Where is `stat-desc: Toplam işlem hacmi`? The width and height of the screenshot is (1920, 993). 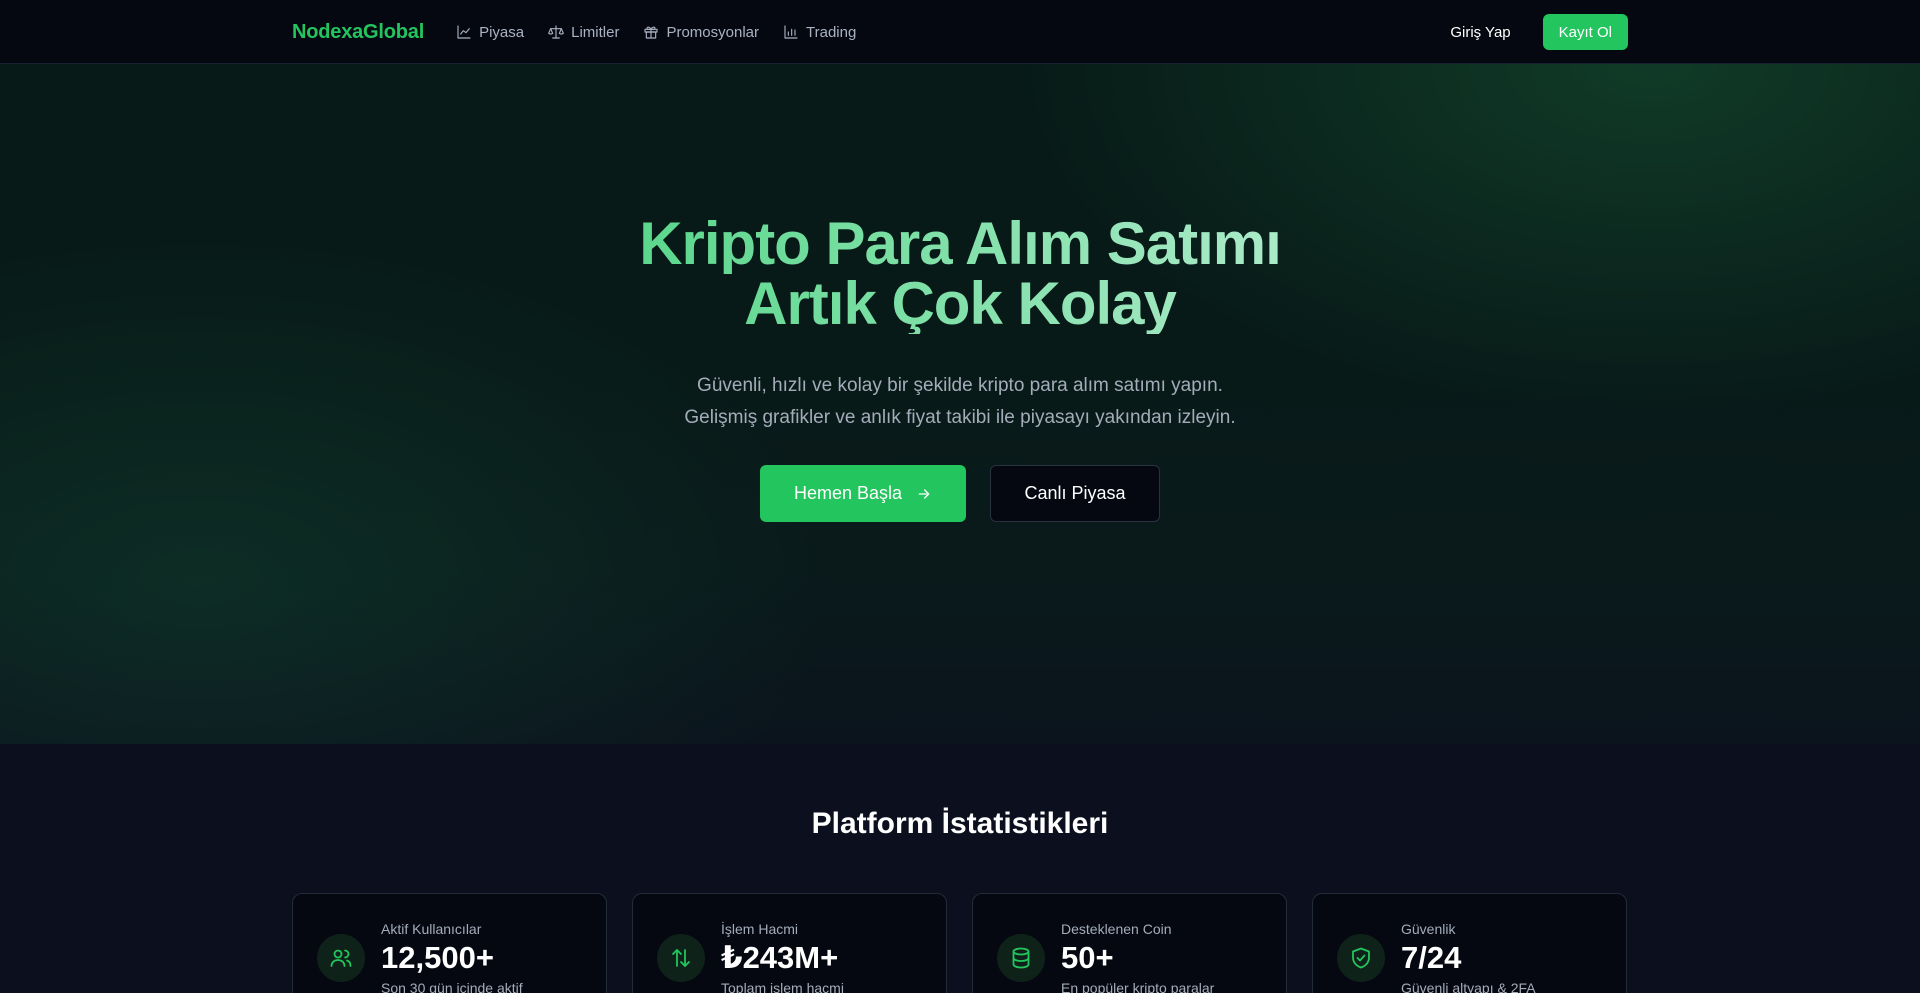
stat-desc: Toplam işlem hacmi is located at coordinates (782, 986).